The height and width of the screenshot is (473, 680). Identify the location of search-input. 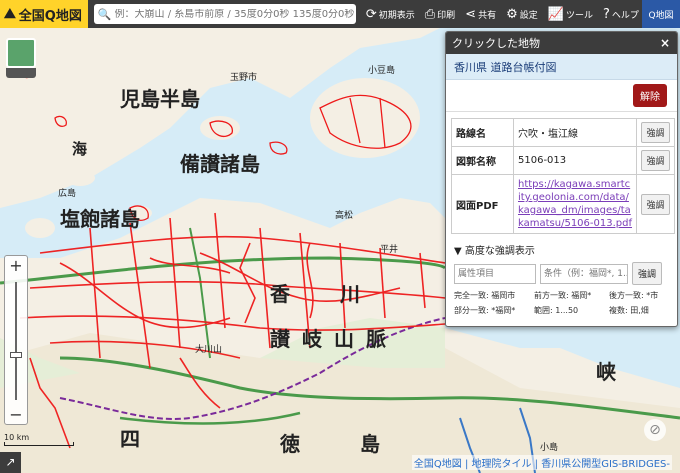
(234, 14).